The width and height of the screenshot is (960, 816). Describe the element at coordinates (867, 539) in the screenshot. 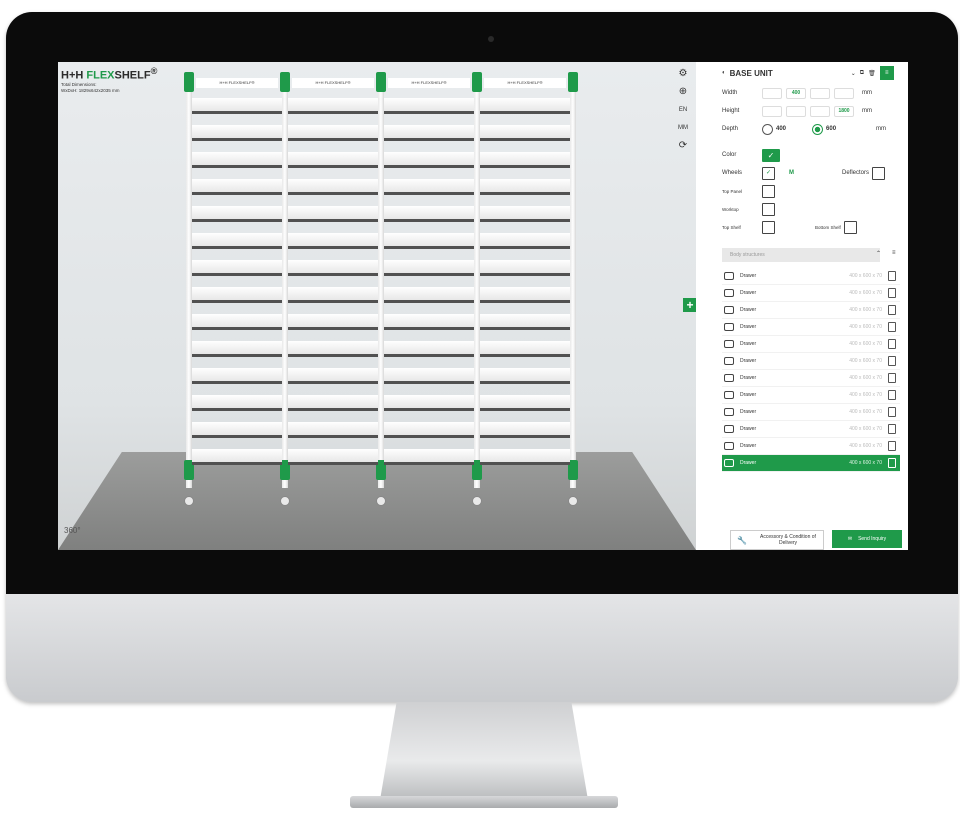

I see `send-inquiry-button: ✉ Send Inquiry` at that location.